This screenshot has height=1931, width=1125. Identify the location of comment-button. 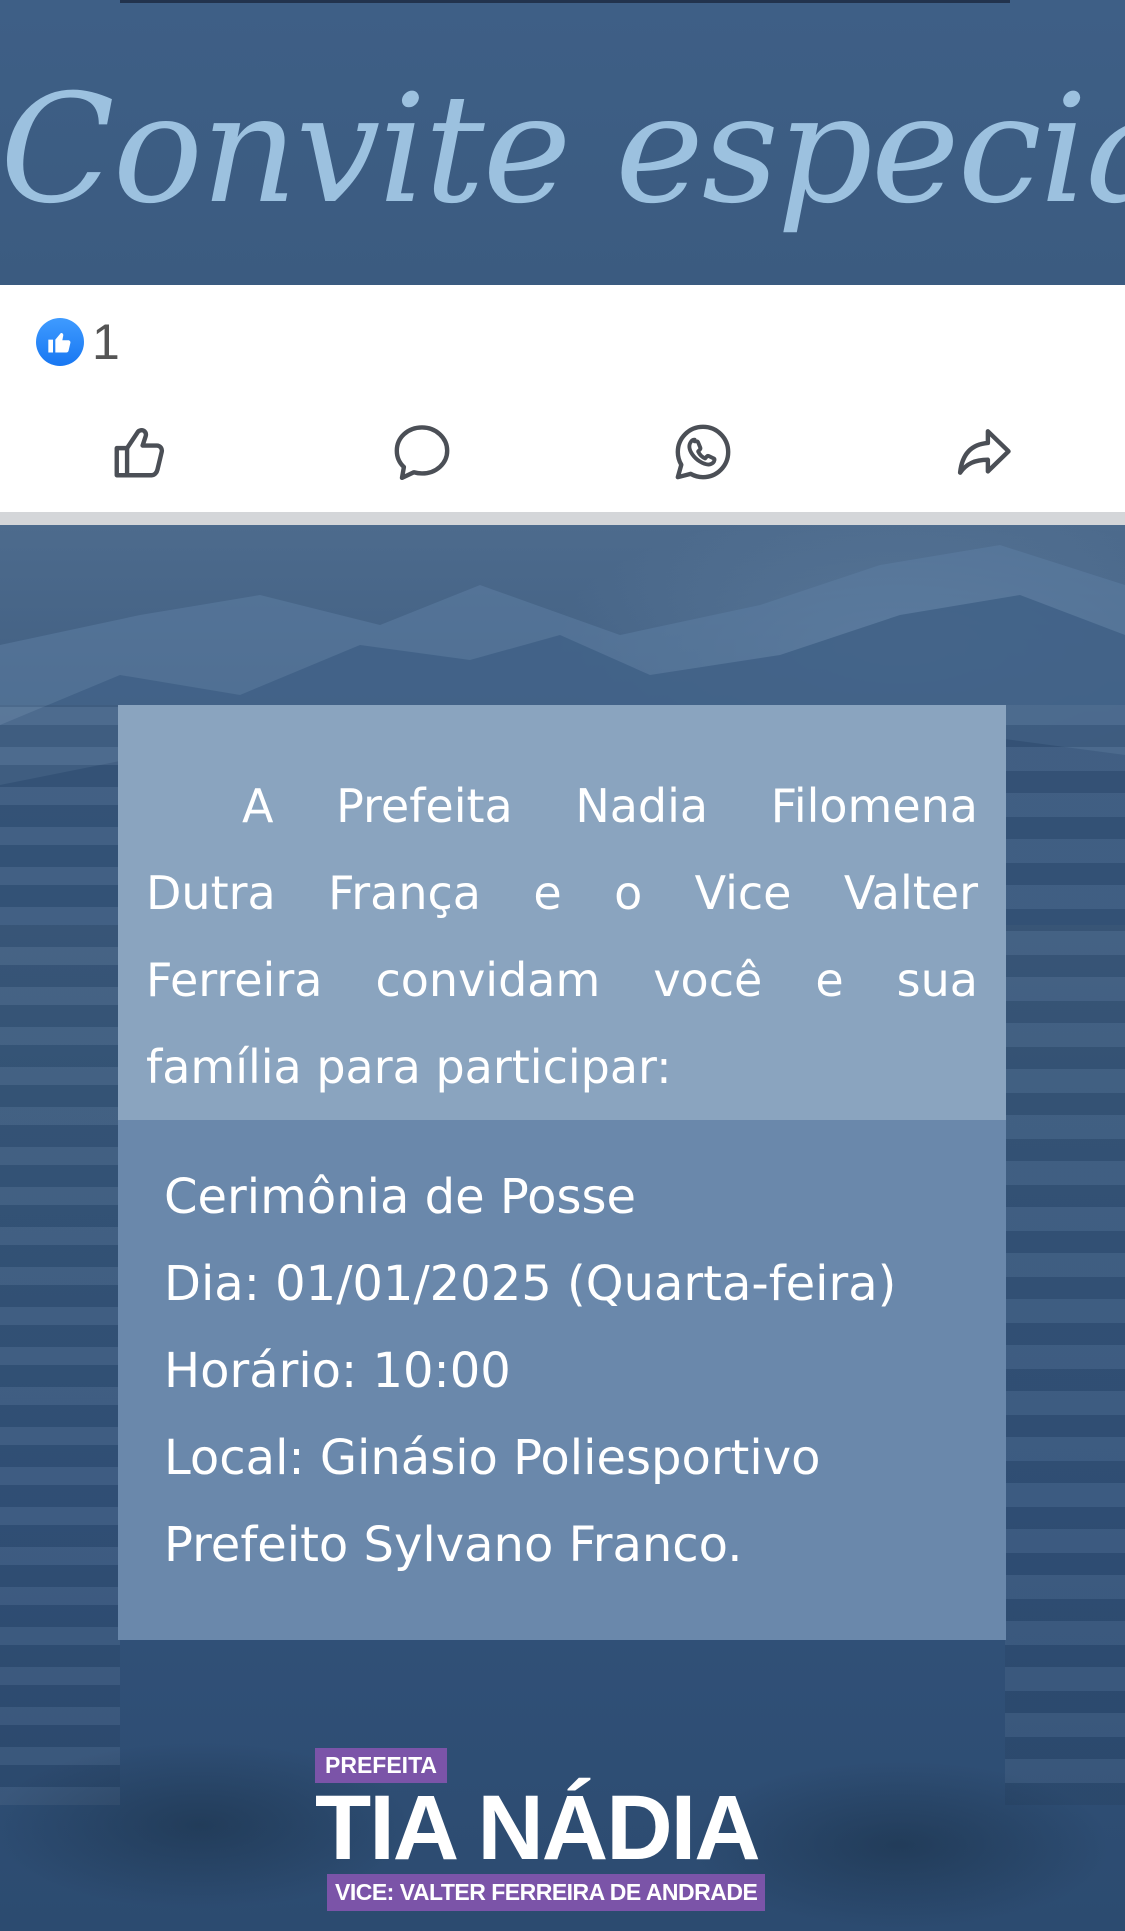
(422, 452).